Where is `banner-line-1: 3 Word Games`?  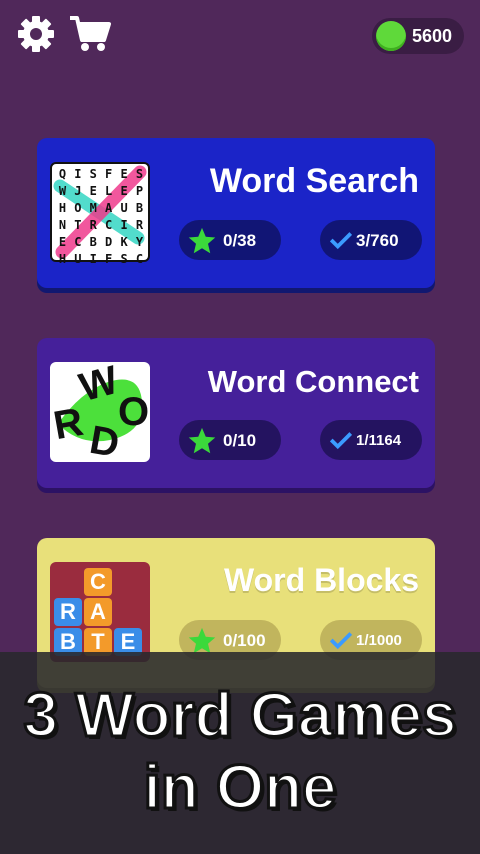
banner-line-1: 3 Word Games is located at coordinates (240, 716).